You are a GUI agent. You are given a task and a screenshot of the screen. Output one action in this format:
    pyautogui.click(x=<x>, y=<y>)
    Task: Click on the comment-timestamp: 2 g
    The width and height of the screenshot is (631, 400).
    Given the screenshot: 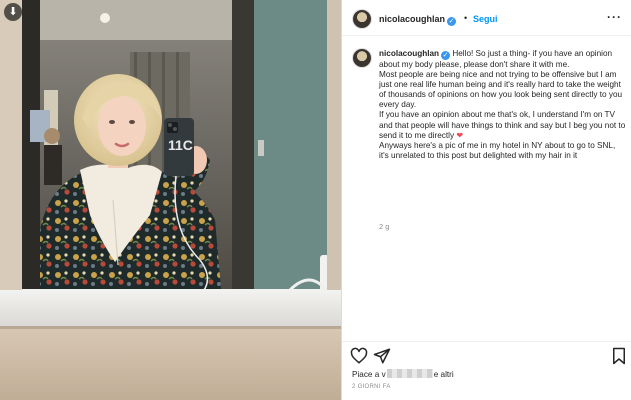 What is the action you would take?
    pyautogui.click(x=384, y=226)
    